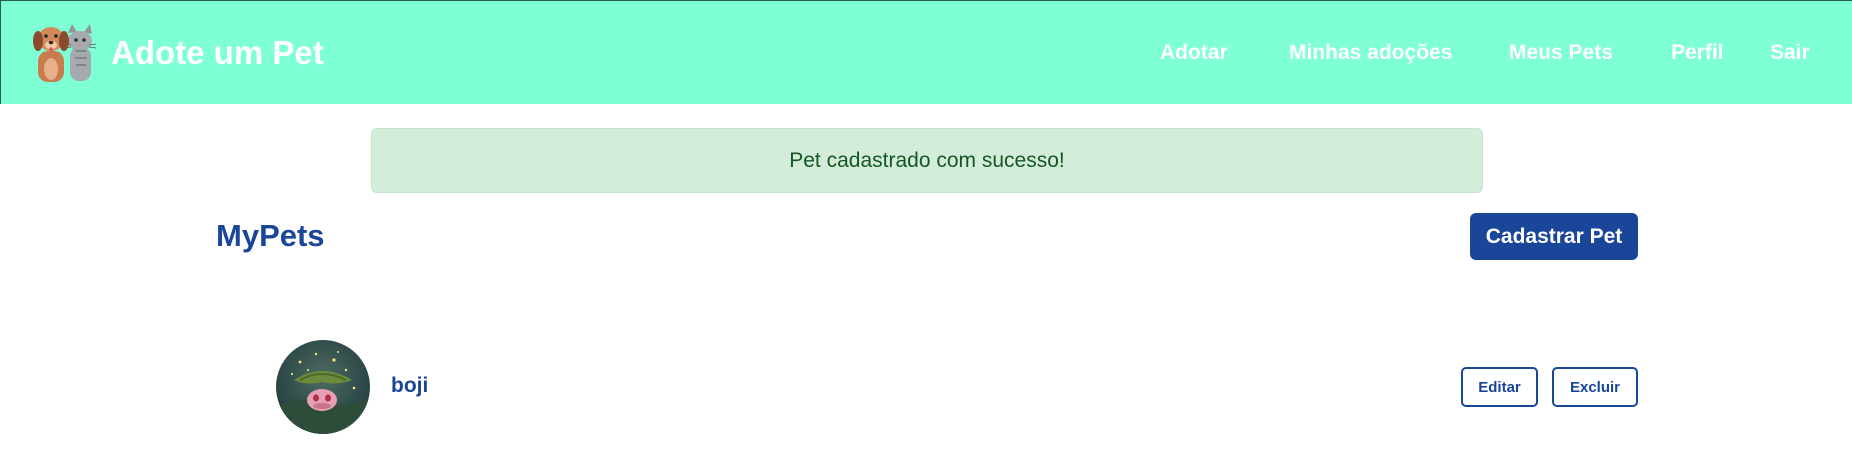 The width and height of the screenshot is (1852, 450). I want to click on pet-name: boji, so click(410, 385).